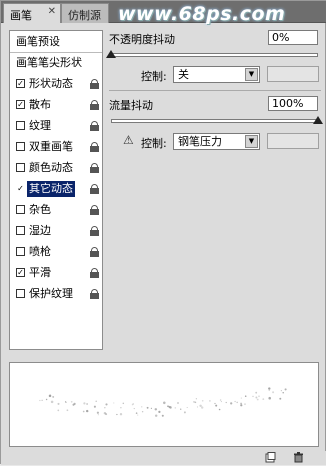 The height and width of the screenshot is (466, 326). What do you see at coordinates (293, 103) in the screenshot?
I see `flow-jitter-input: 100%` at bounding box center [293, 103].